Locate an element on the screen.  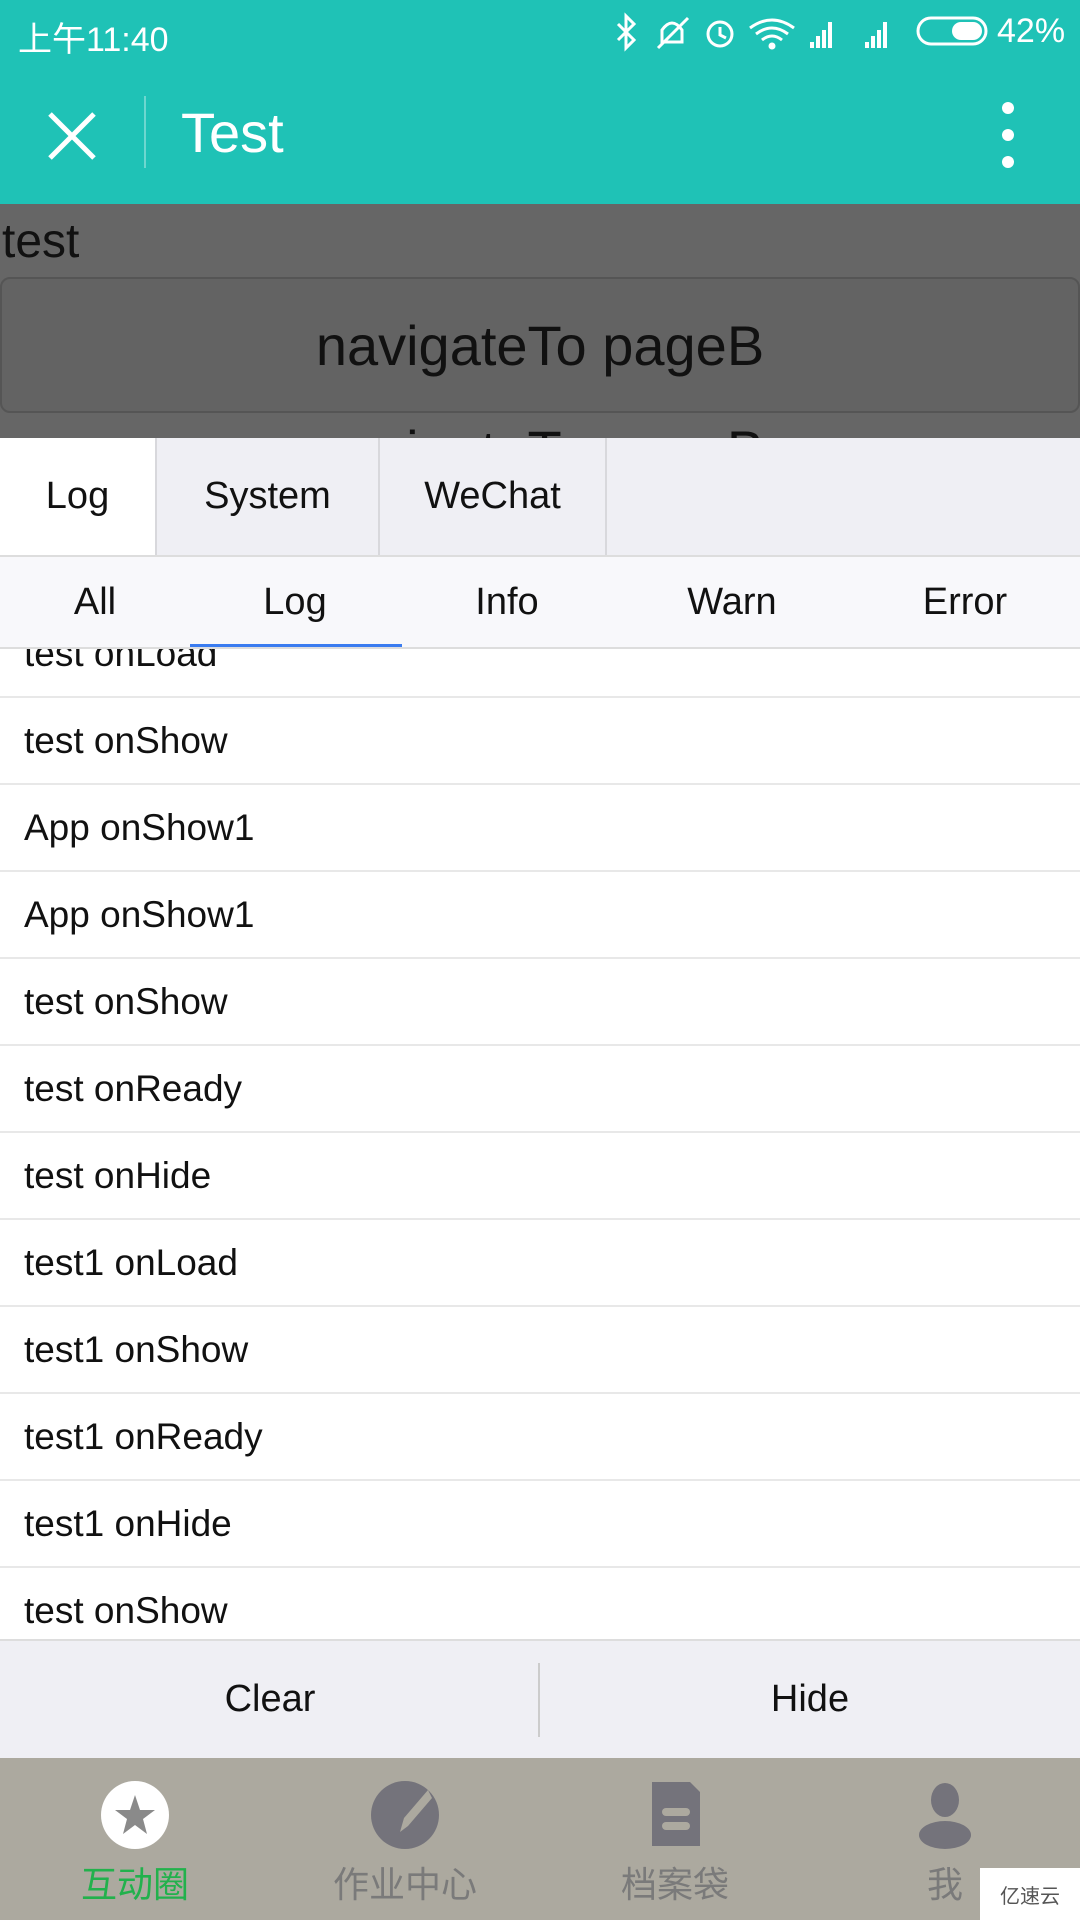
bluetooth-icon is located at coordinates (626, 32).